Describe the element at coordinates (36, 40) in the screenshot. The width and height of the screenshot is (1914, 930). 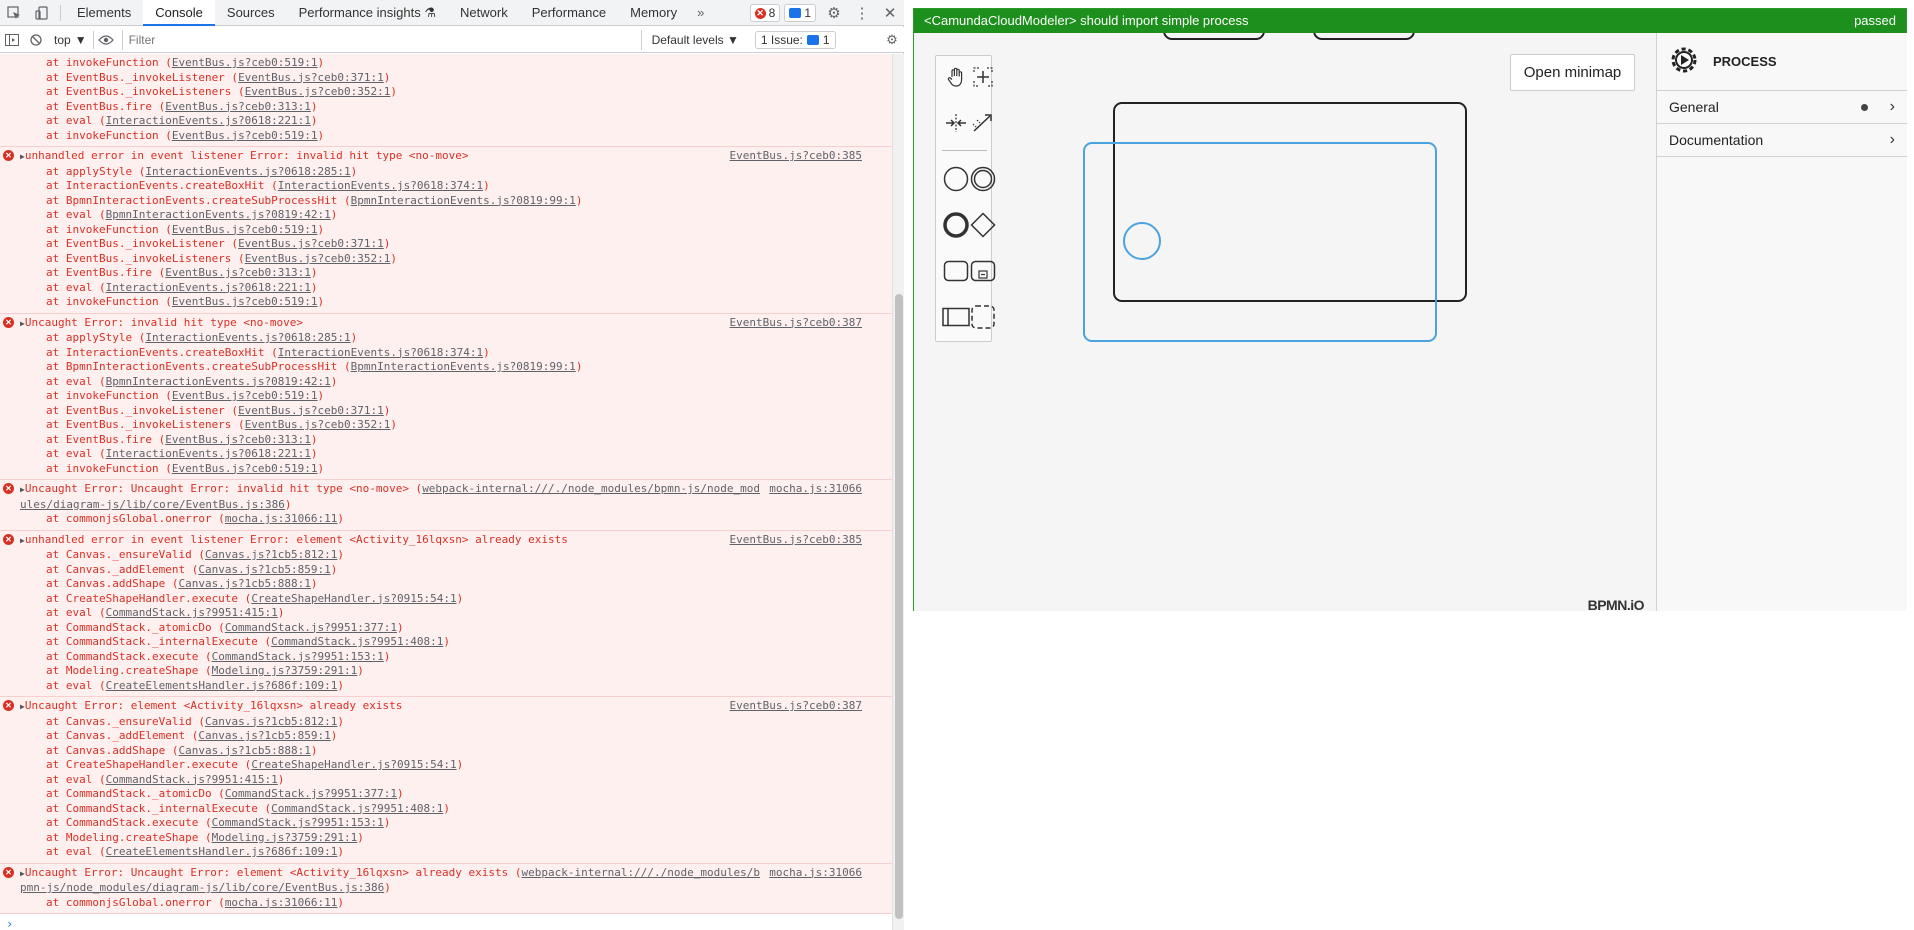
I see `clear-console-icon` at that location.